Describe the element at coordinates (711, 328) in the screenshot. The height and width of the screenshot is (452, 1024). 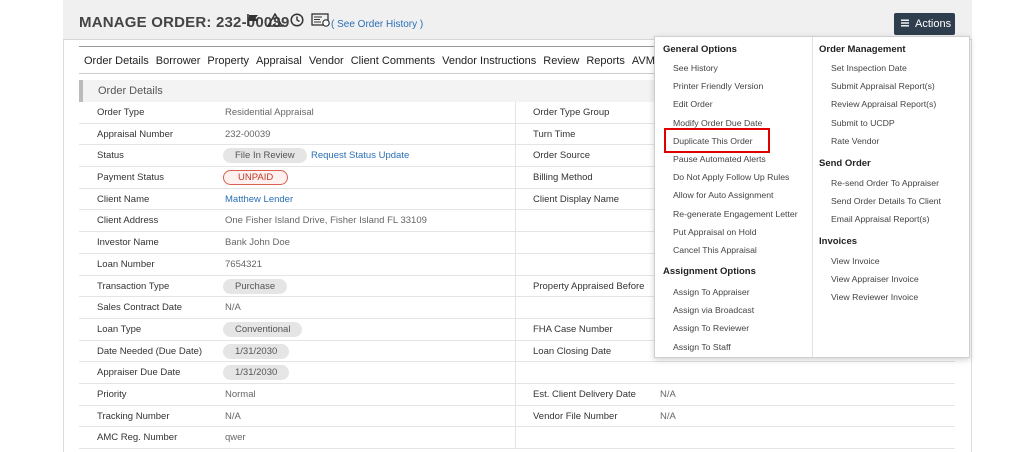
I see `menu-item-assign-to-reviewer: Assign To Reviewer` at that location.